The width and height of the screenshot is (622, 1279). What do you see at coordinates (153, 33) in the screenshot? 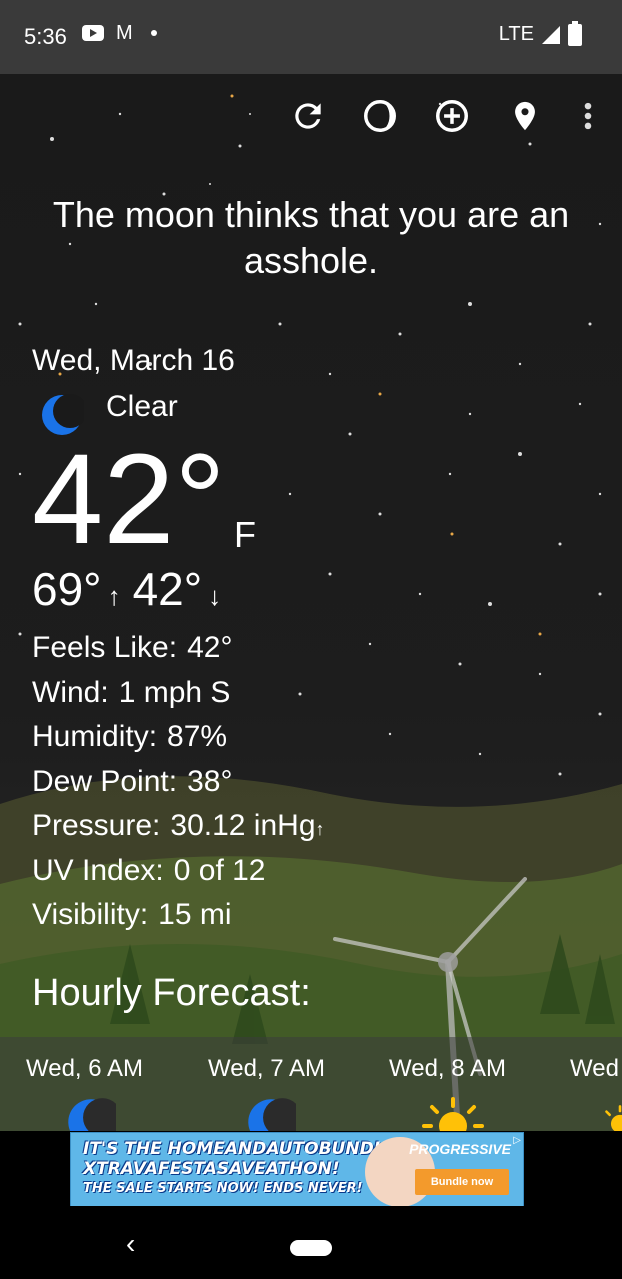
I see `more-notifications-icon` at bounding box center [153, 33].